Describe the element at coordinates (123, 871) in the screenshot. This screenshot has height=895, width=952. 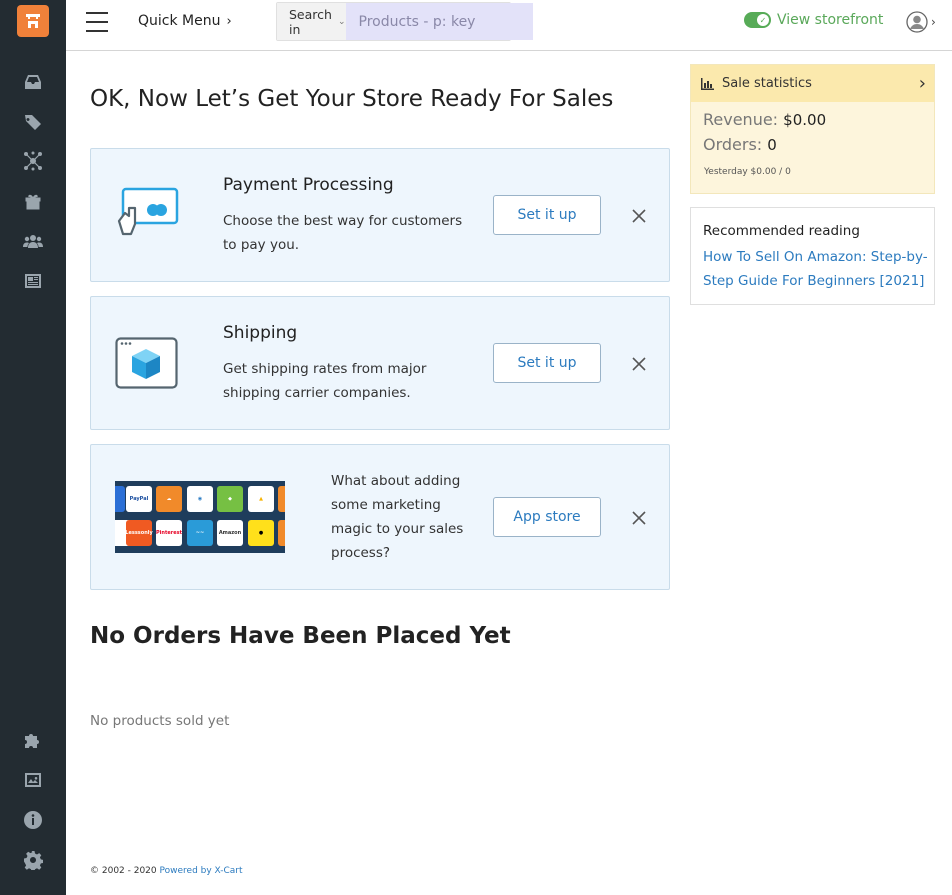
I see `copyright-text: © 2002 - 2020` at that location.